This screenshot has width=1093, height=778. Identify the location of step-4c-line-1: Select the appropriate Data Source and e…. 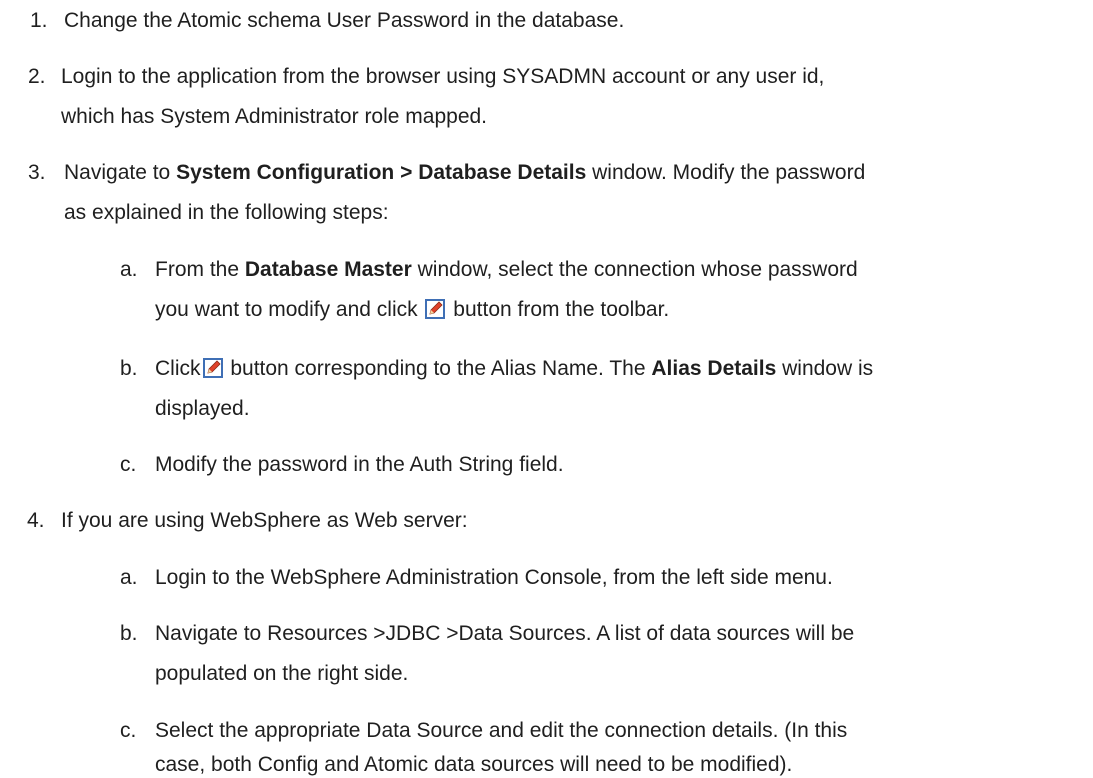
(501, 730).